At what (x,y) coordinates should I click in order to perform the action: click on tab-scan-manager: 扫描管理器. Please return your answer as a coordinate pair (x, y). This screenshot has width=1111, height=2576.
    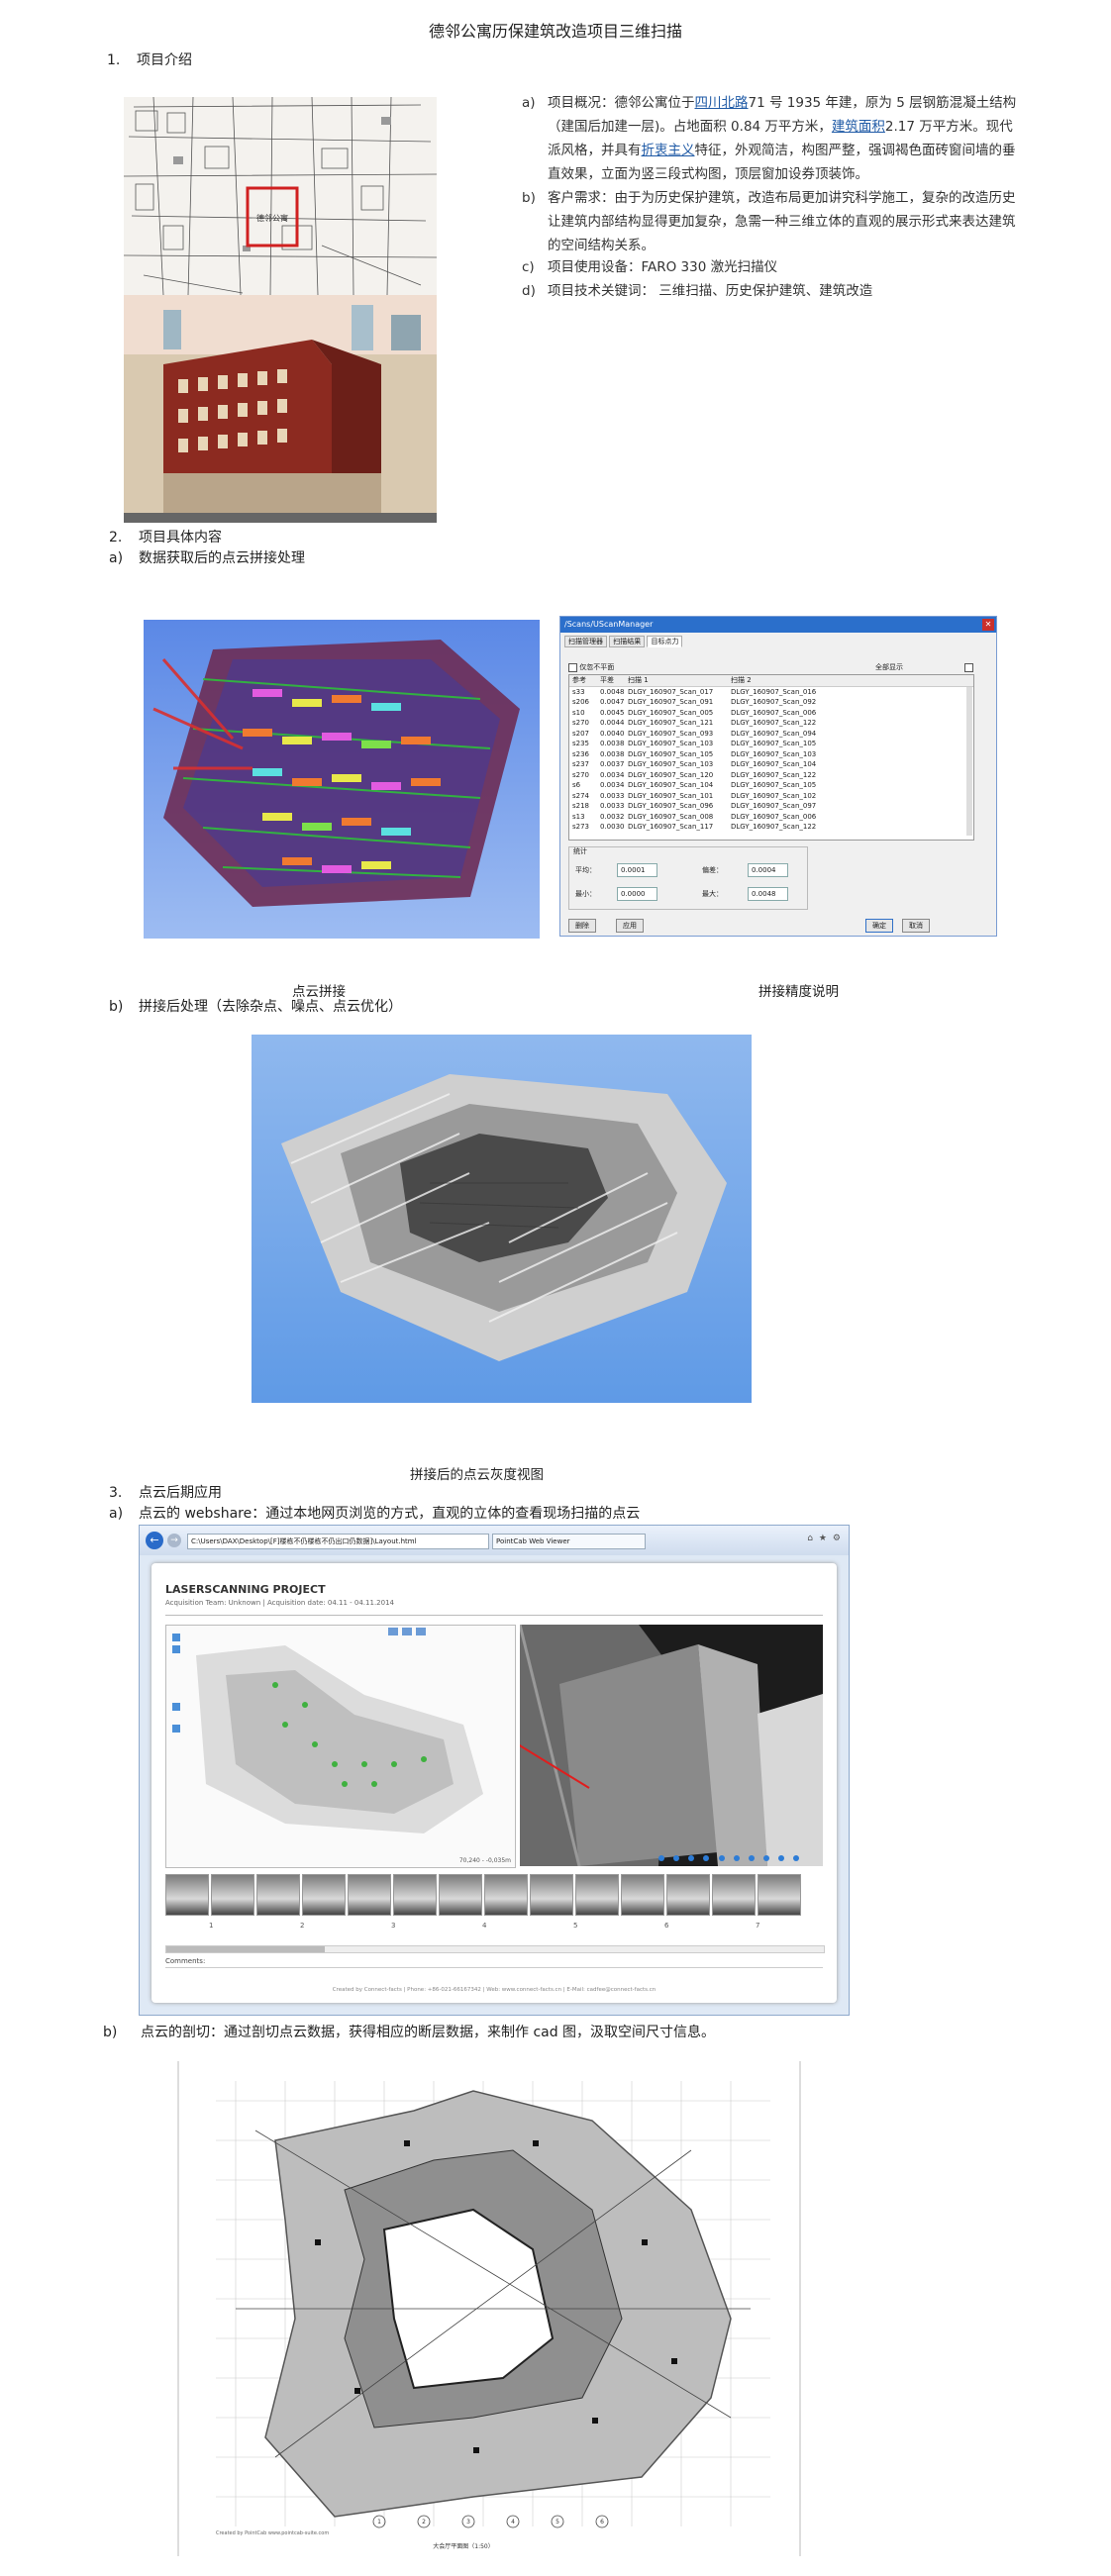
    Looking at the image, I should click on (586, 642).